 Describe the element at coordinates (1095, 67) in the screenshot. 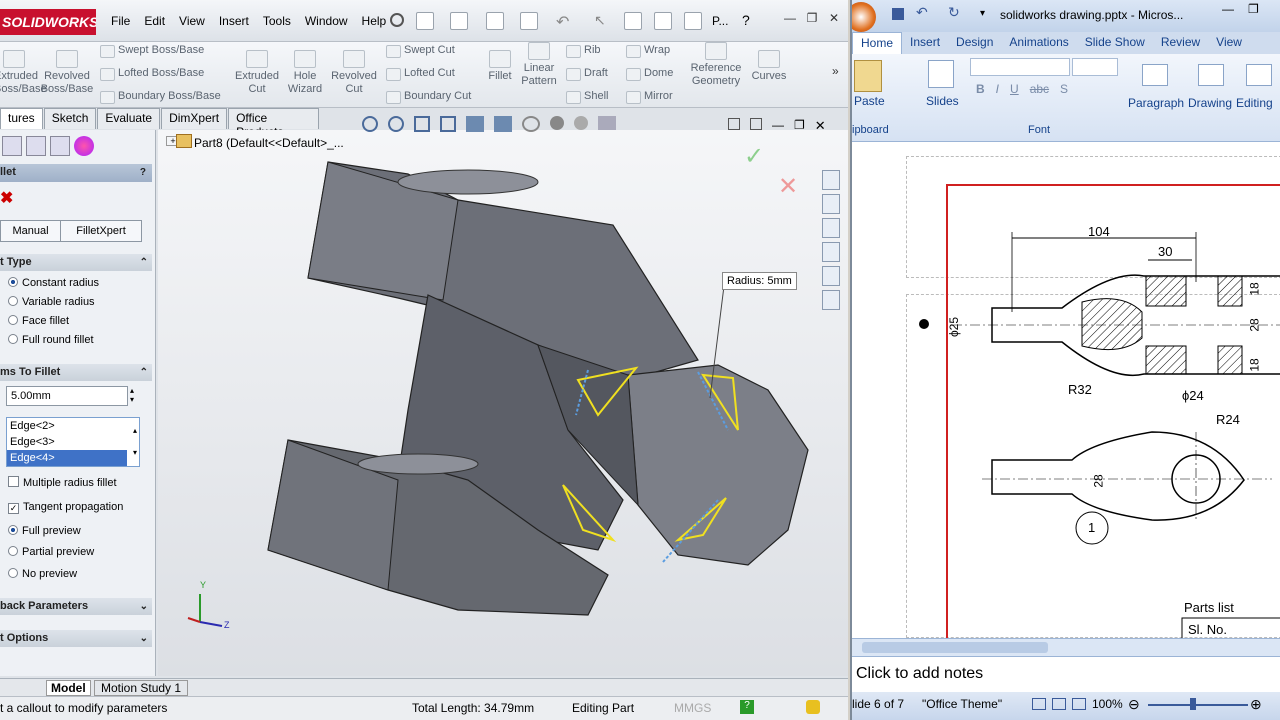

I see `font-size-select` at that location.